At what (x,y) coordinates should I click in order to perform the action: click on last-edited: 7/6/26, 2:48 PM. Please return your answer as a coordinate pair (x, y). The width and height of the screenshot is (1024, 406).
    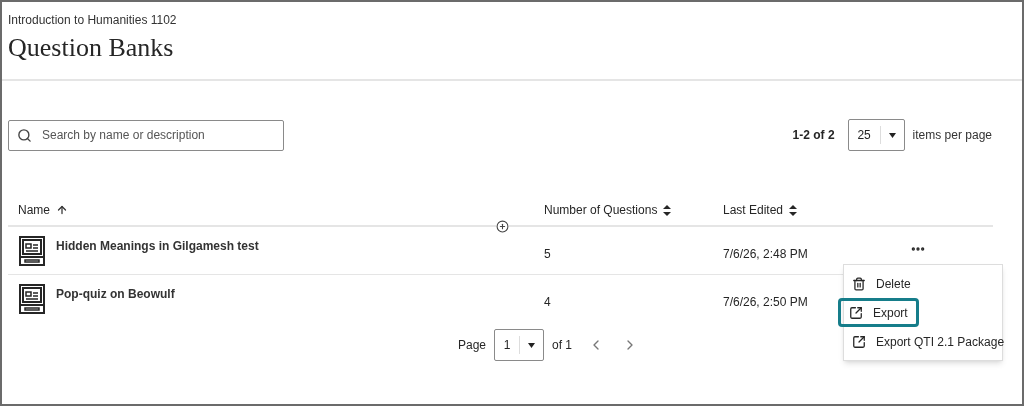
    Looking at the image, I should click on (765, 254).